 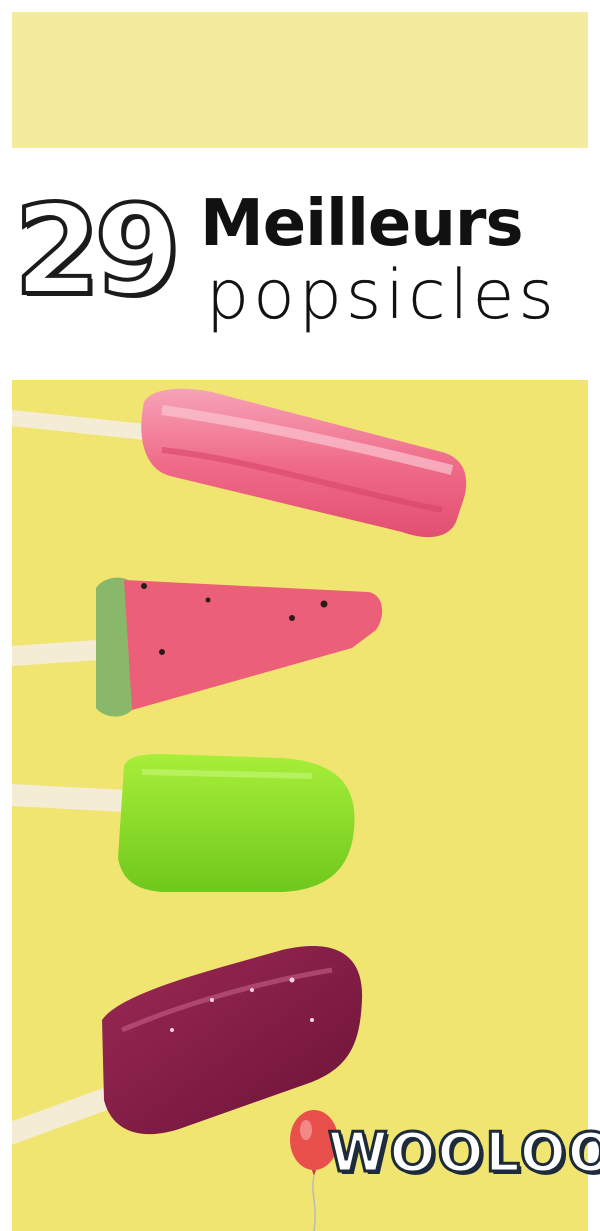 What do you see at coordinates (57, 653) in the screenshot?
I see `watermelon-popsicle-stick` at bounding box center [57, 653].